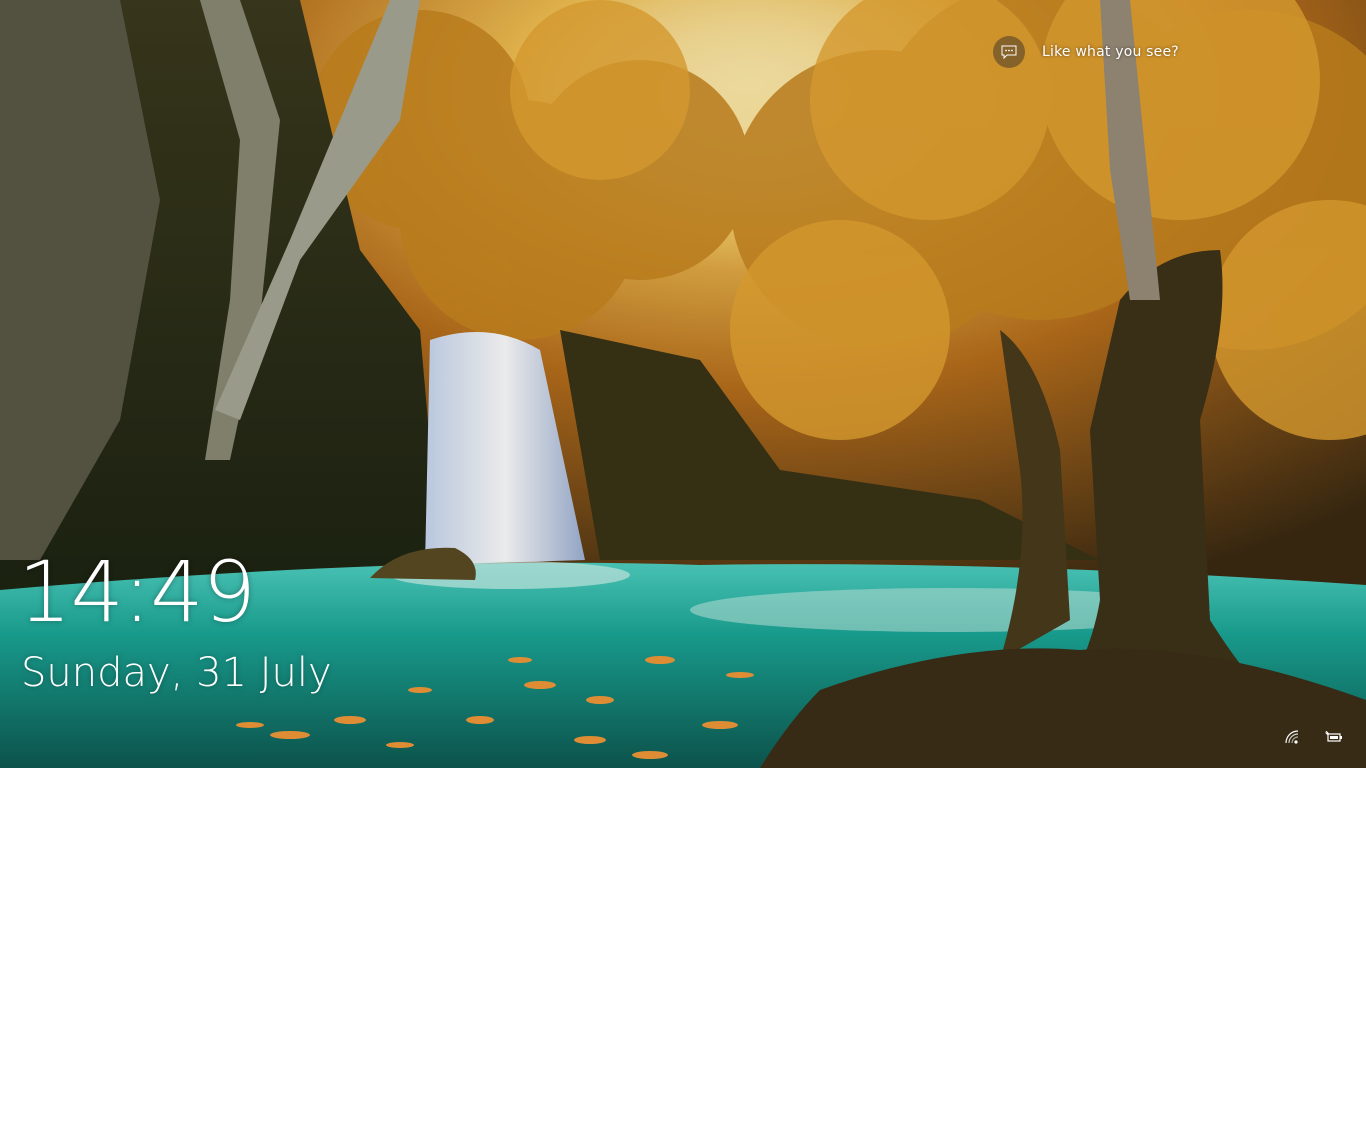  I want to click on network-status, so click(1292, 737).